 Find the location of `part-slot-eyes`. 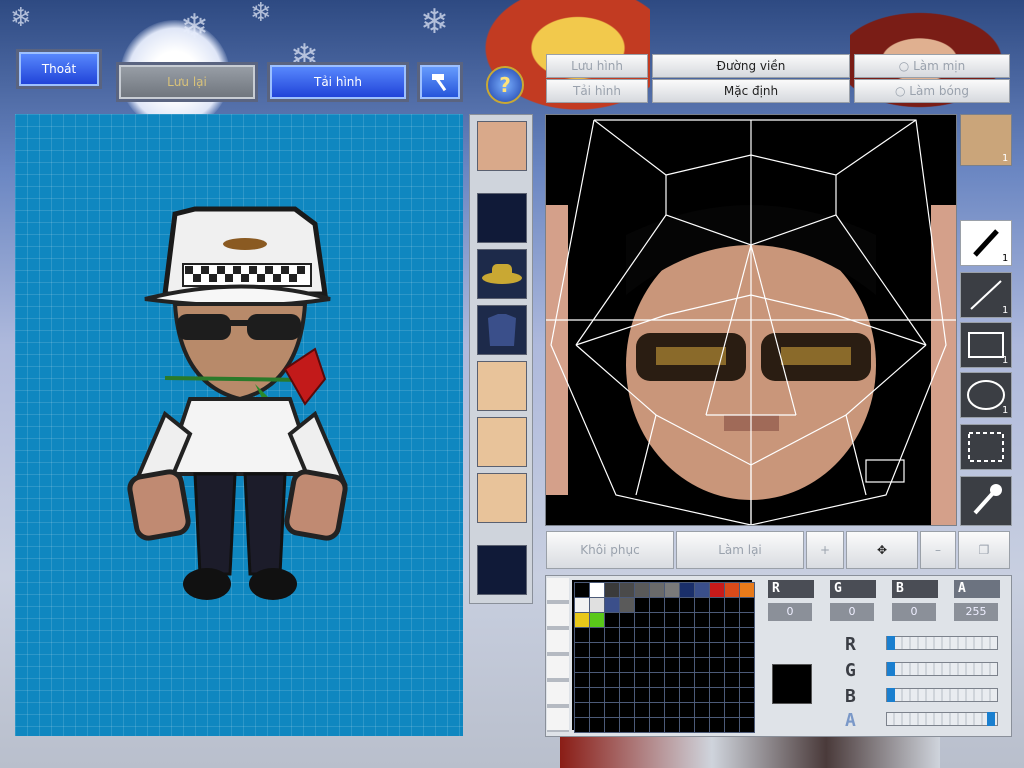

part-slot-eyes is located at coordinates (502, 386).